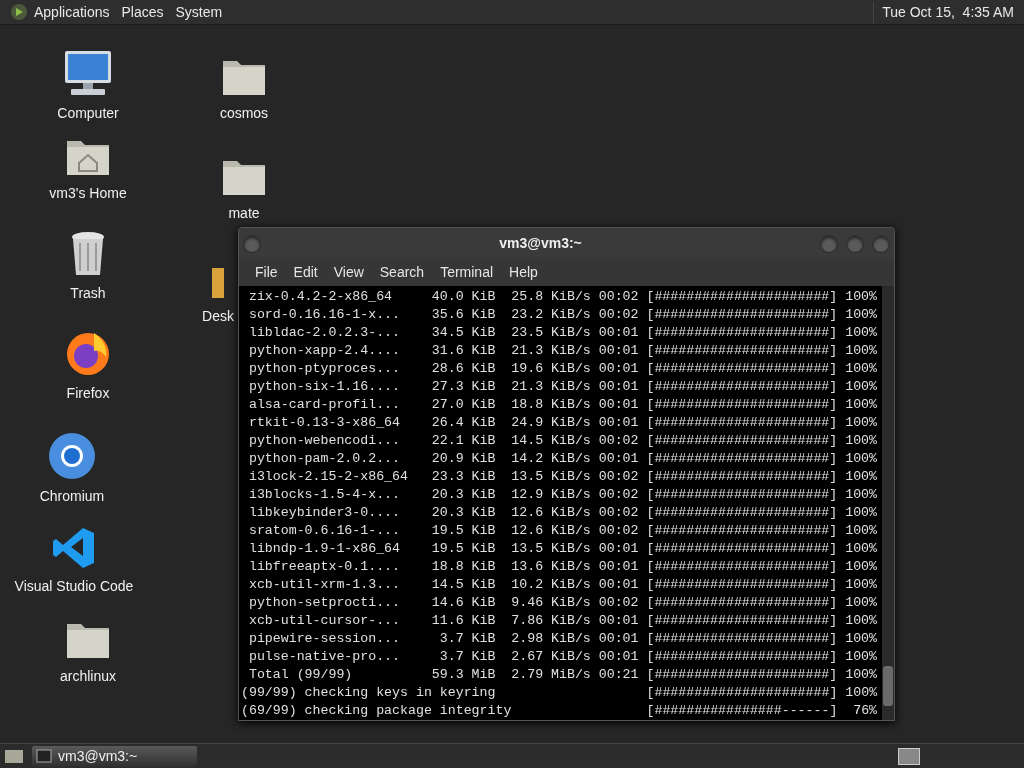 The image size is (1024, 768). What do you see at coordinates (463, 297) in the screenshot?
I see `download-size: 40.0 KiB` at bounding box center [463, 297].